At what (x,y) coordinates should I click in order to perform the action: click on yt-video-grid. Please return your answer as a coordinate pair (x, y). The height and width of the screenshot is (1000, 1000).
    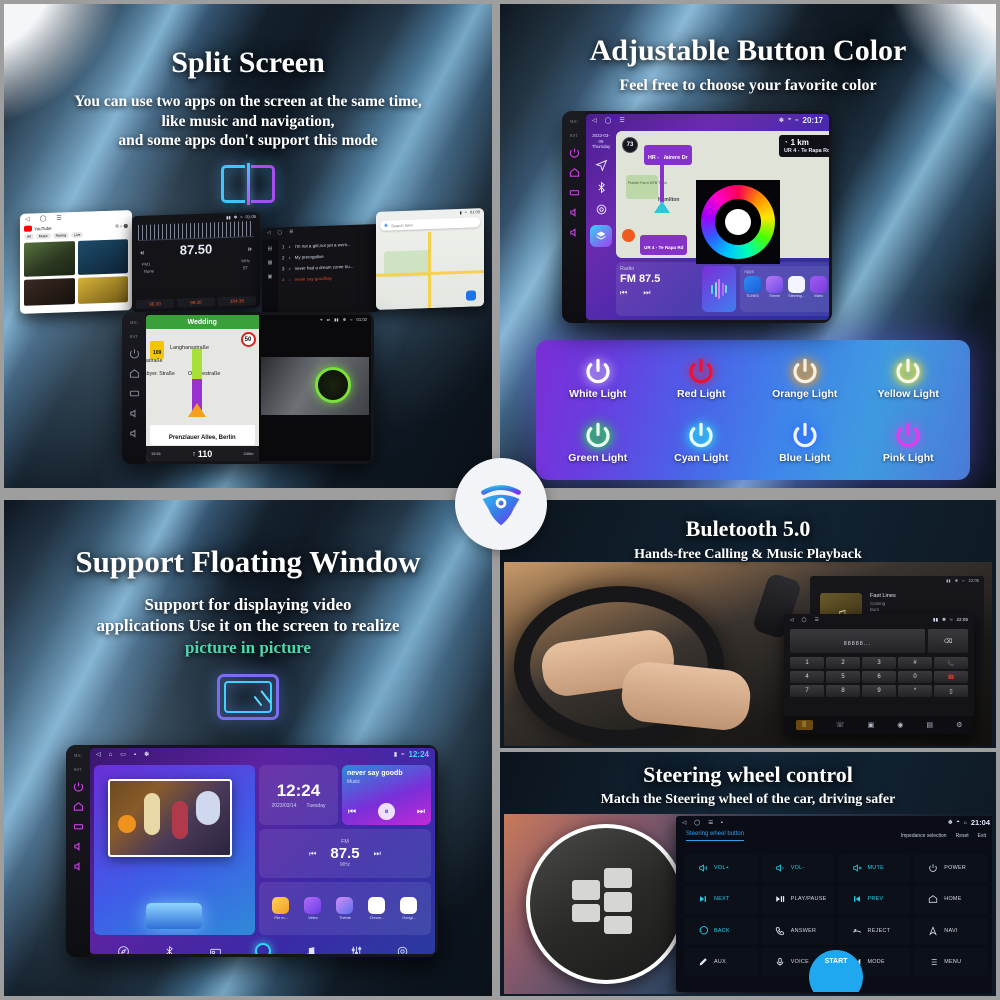
    Looking at the image, I should click on (76, 258).